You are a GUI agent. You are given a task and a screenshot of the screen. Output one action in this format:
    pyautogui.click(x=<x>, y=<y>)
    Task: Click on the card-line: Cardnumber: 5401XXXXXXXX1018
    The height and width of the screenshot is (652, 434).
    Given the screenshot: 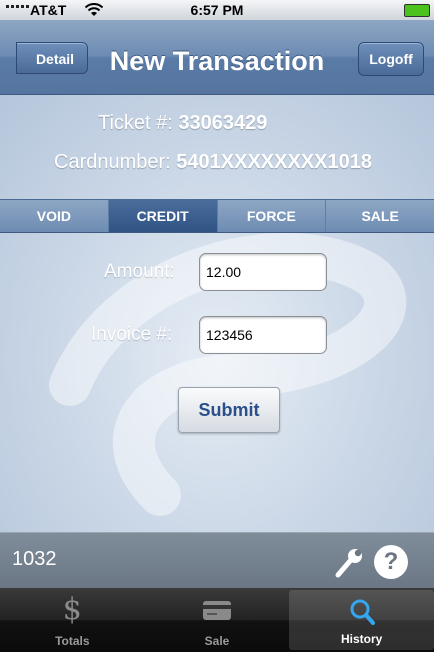 What is the action you would take?
    pyautogui.click(x=213, y=162)
    